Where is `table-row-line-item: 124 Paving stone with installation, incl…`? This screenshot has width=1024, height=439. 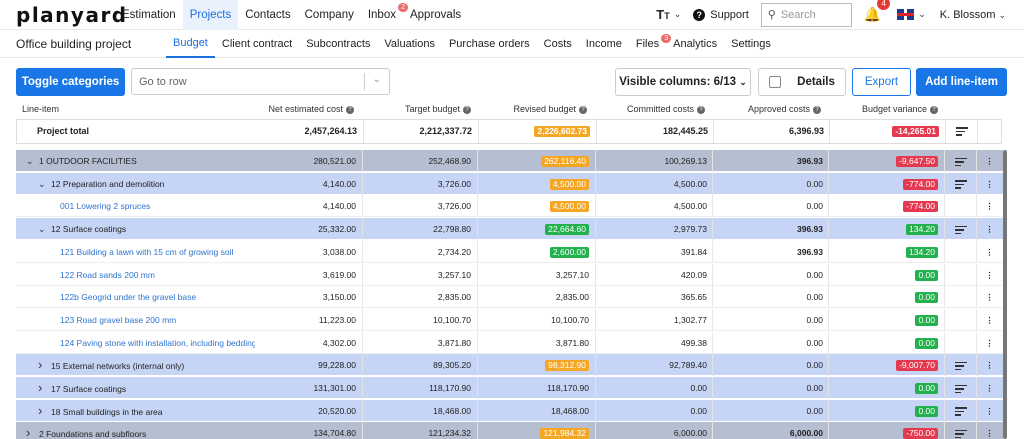 table-row-line-item: 124 Paving stone with installation, incl… is located at coordinates (509, 342).